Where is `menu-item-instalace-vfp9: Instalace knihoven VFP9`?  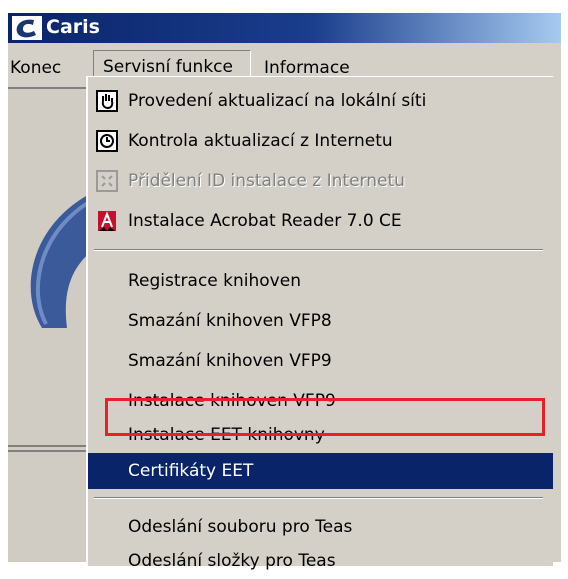
menu-item-instalace-vfp9: Instalace knihoven VFP9 is located at coordinates (320, 401).